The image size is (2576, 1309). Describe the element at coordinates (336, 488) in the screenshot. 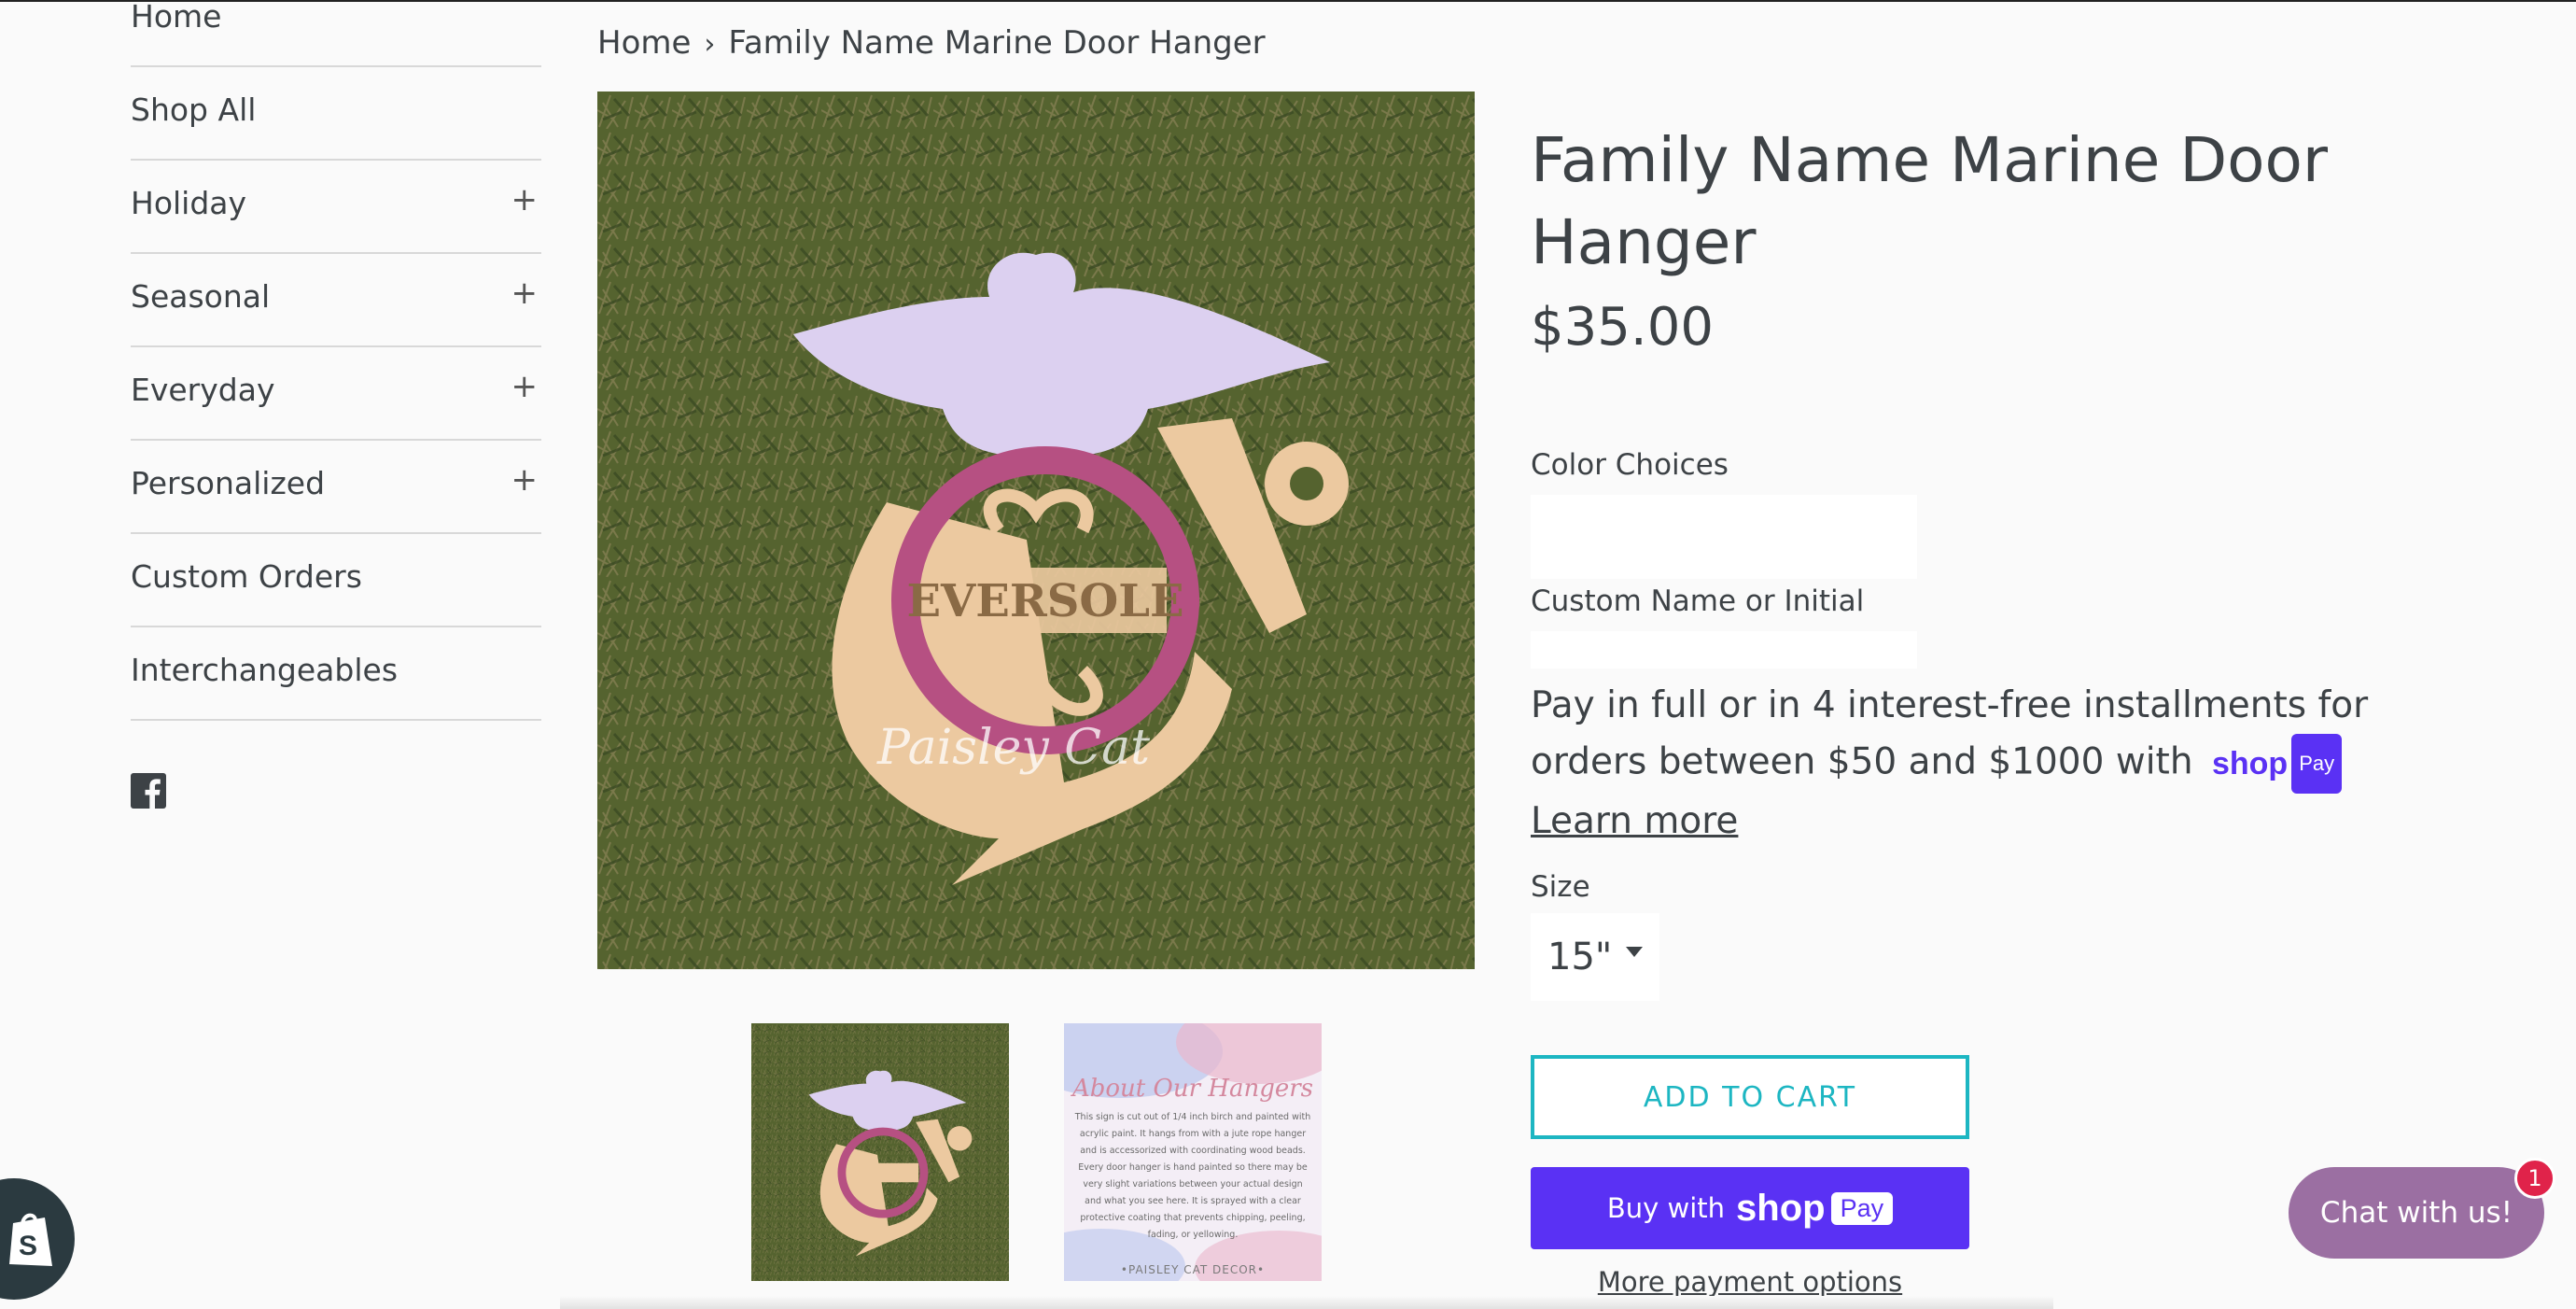

I see `sidebar-item-personalized: Personalized +` at that location.